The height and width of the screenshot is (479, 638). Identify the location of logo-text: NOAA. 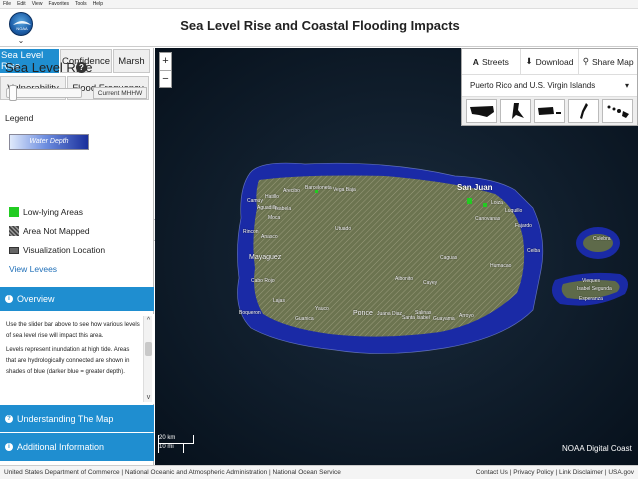
(22, 28).